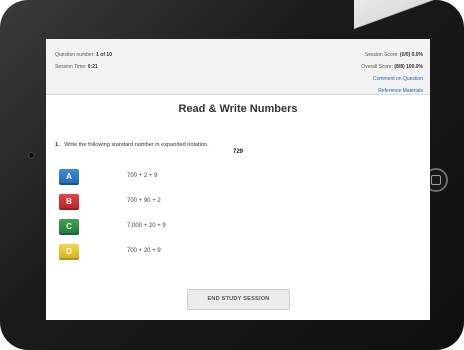  I want to click on answer-option-a: A 700 + 2 + 9, so click(209, 177).